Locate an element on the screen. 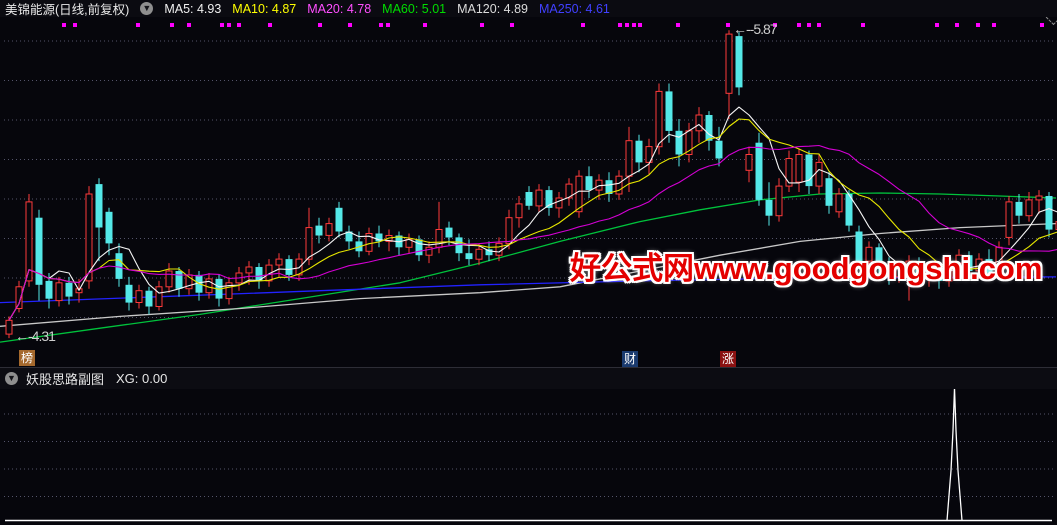 Image resolution: width=1057 pixels, height=525 pixels. subchart-xg-value: XG: 0.00 is located at coordinates (142, 378).